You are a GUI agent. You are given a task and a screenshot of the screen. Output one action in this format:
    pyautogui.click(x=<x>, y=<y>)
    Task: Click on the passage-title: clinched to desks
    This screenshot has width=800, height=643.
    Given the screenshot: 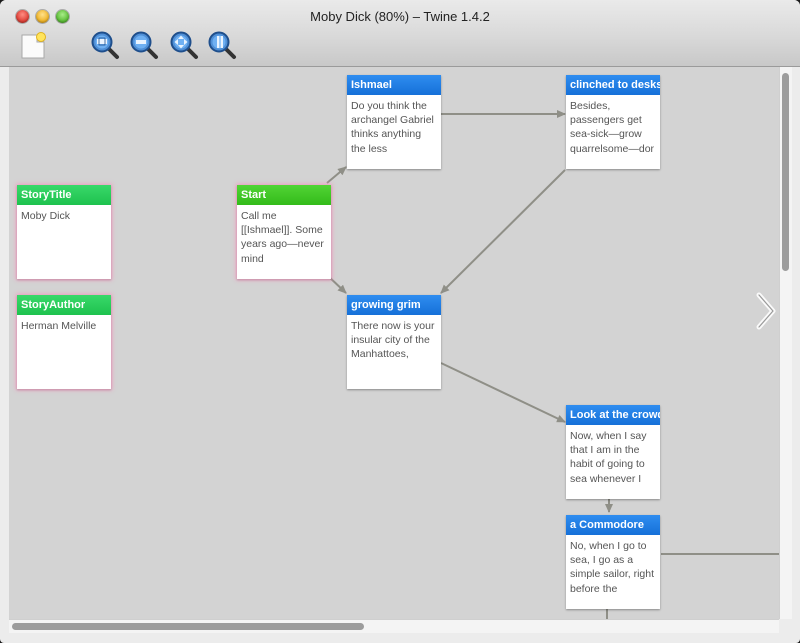 What is the action you would take?
    pyautogui.click(x=613, y=85)
    